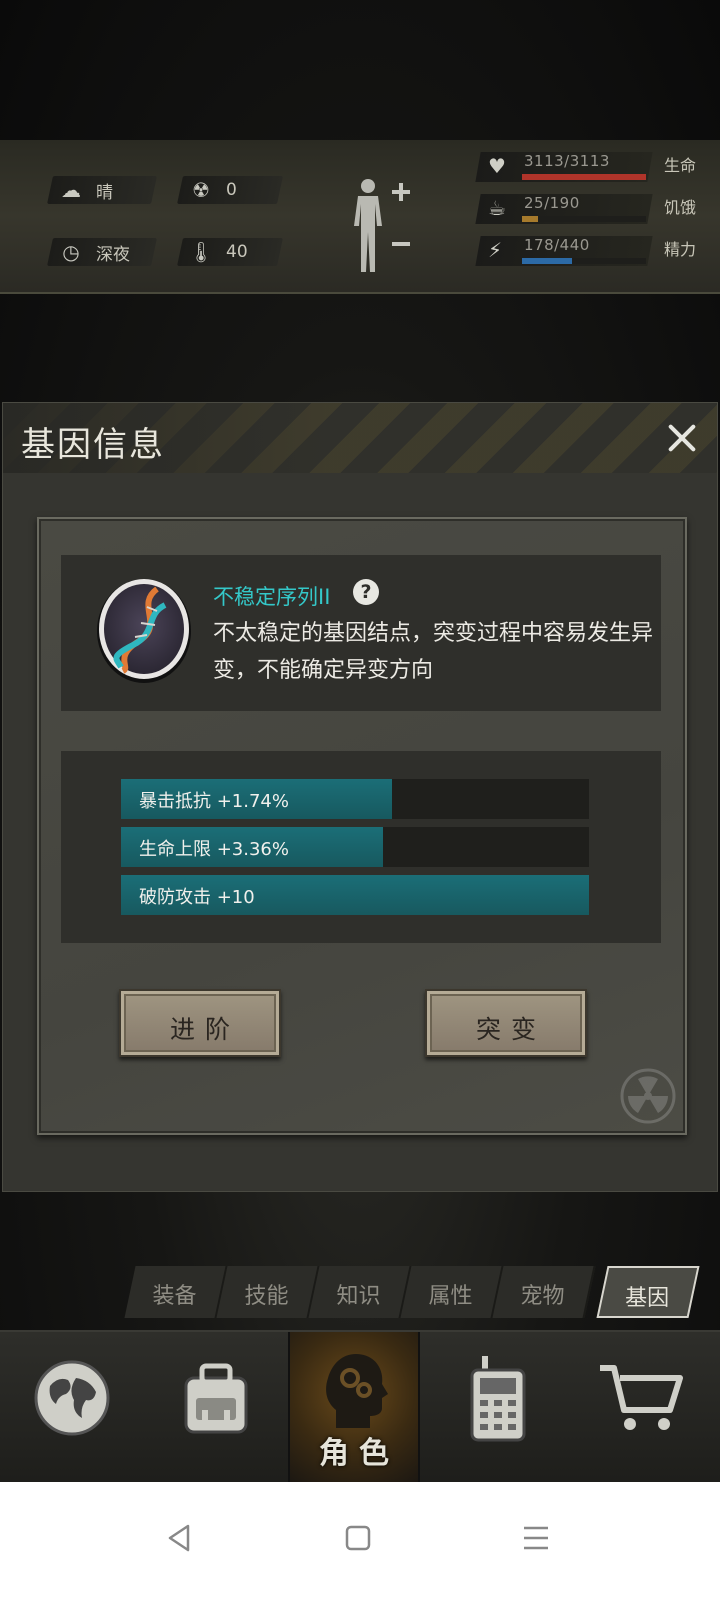  I want to click on tab-label: 宠物, so click(542, 1296).